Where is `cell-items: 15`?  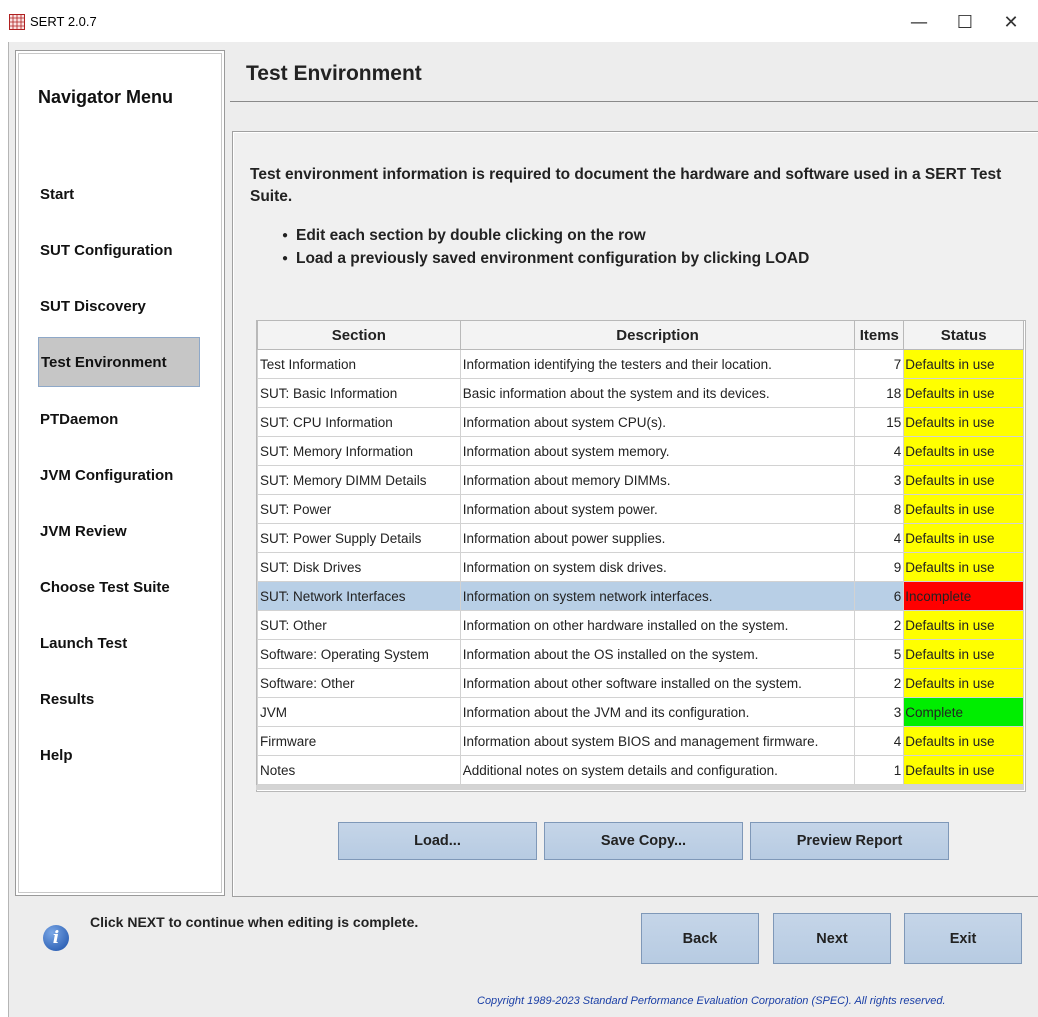
cell-items: 15 is located at coordinates (879, 422).